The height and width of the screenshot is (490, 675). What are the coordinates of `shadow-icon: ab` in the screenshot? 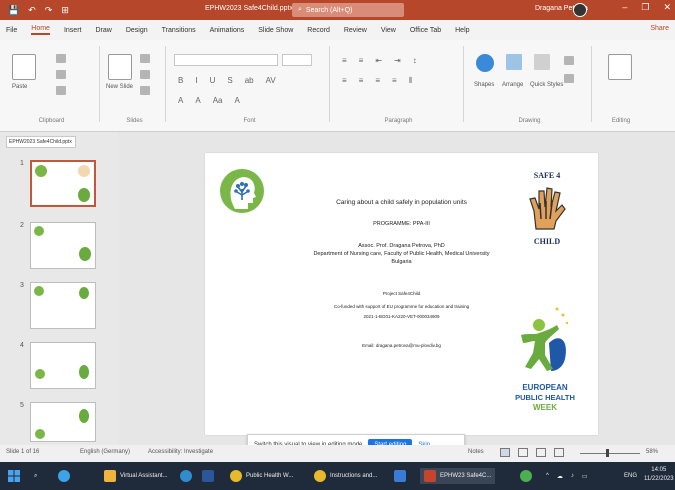 It's located at (249, 80).